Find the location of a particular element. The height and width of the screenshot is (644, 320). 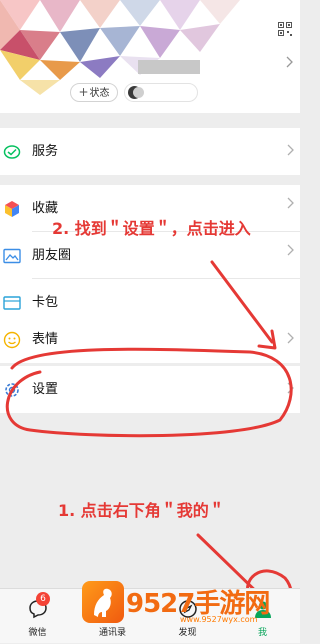

username-redacted is located at coordinates (169, 67).